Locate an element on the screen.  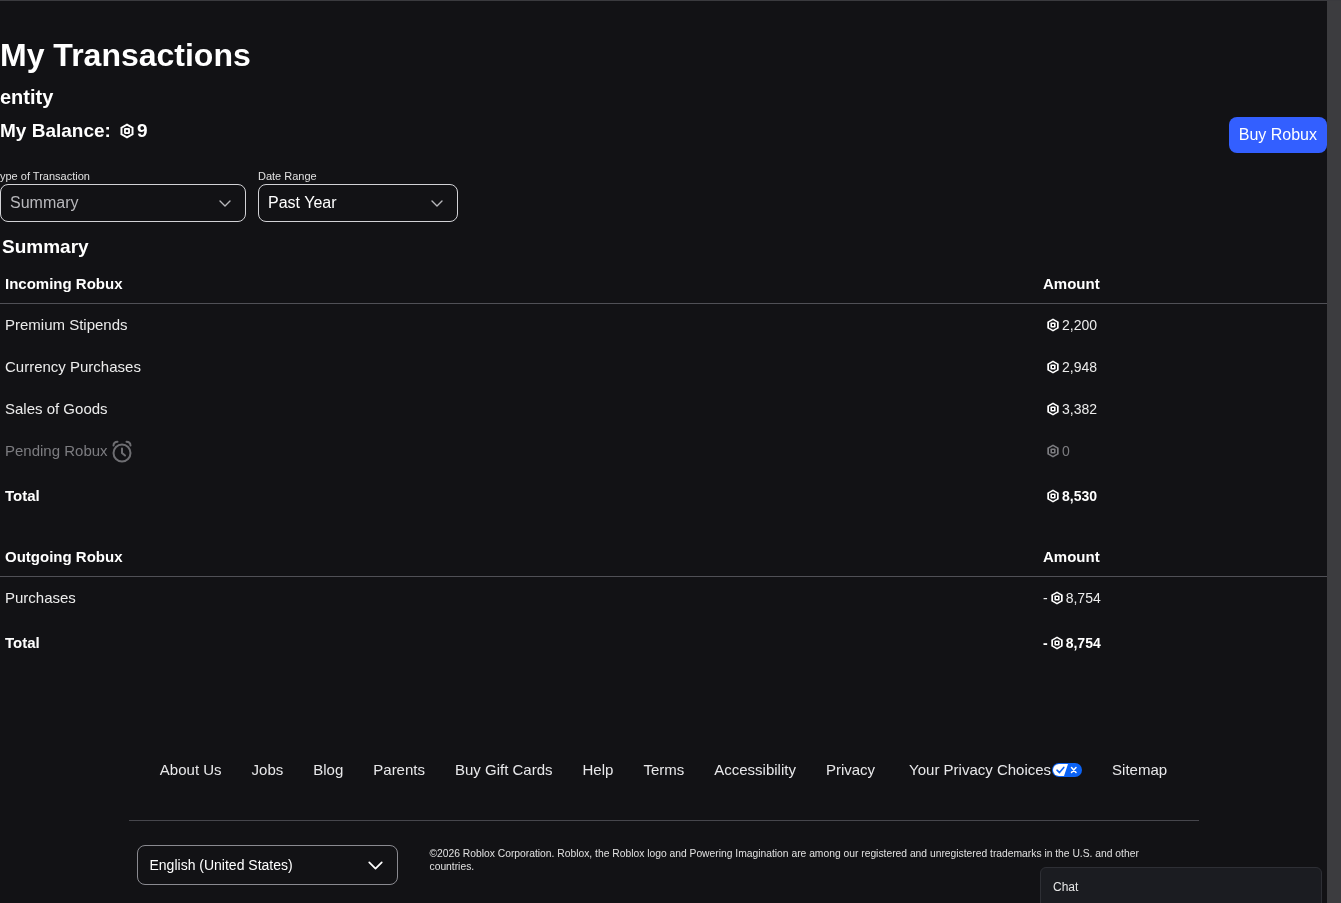
field-label: ype of Transaction is located at coordinates (45, 176).